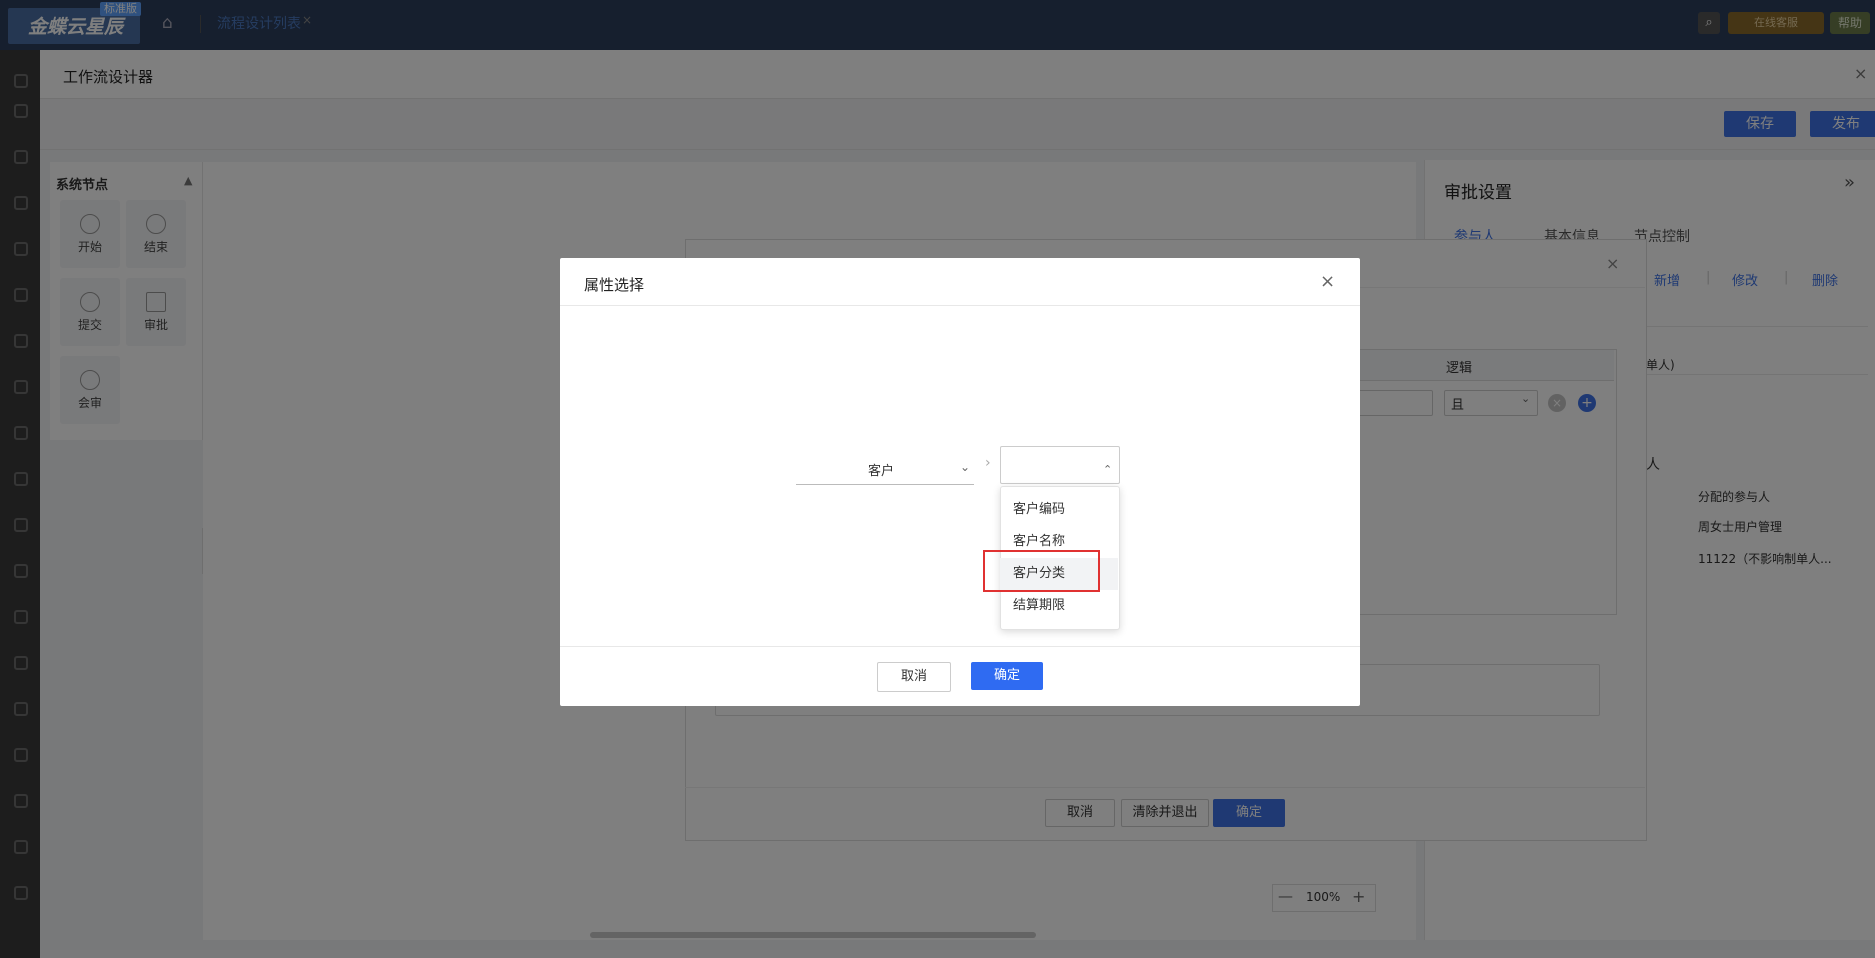 The image size is (1875, 958). I want to click on dialog-title: 属性选择, so click(614, 285).